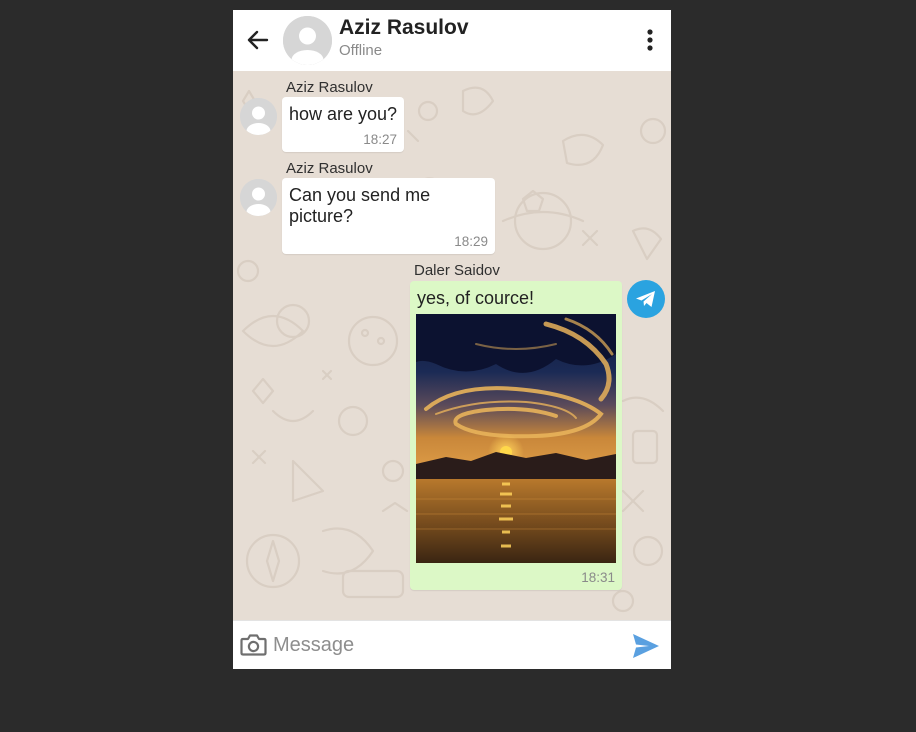 This screenshot has width=916, height=732. What do you see at coordinates (457, 270) in the screenshot?
I see `message-sender: Daler Saidov` at bounding box center [457, 270].